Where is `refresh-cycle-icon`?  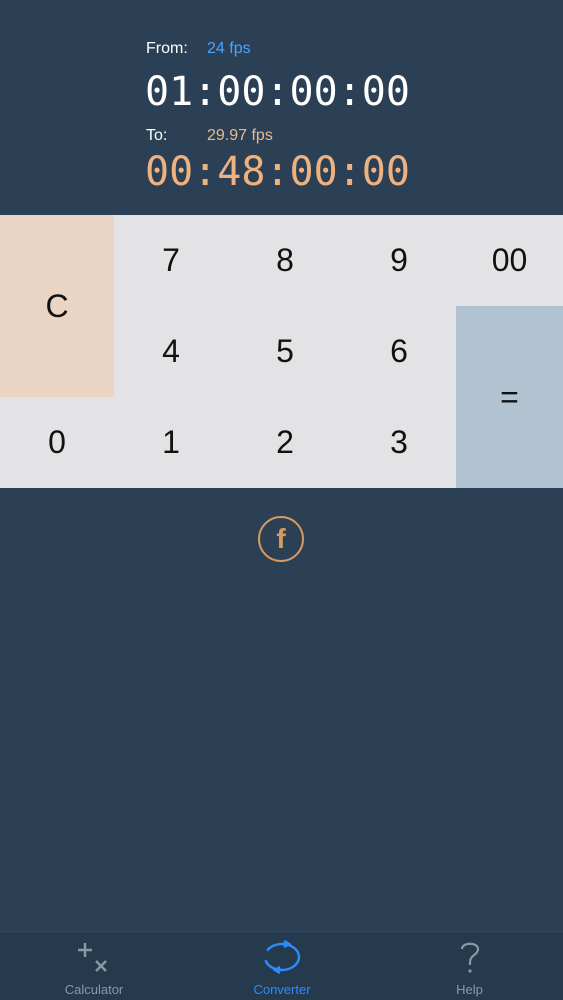 refresh-cycle-icon is located at coordinates (282, 957).